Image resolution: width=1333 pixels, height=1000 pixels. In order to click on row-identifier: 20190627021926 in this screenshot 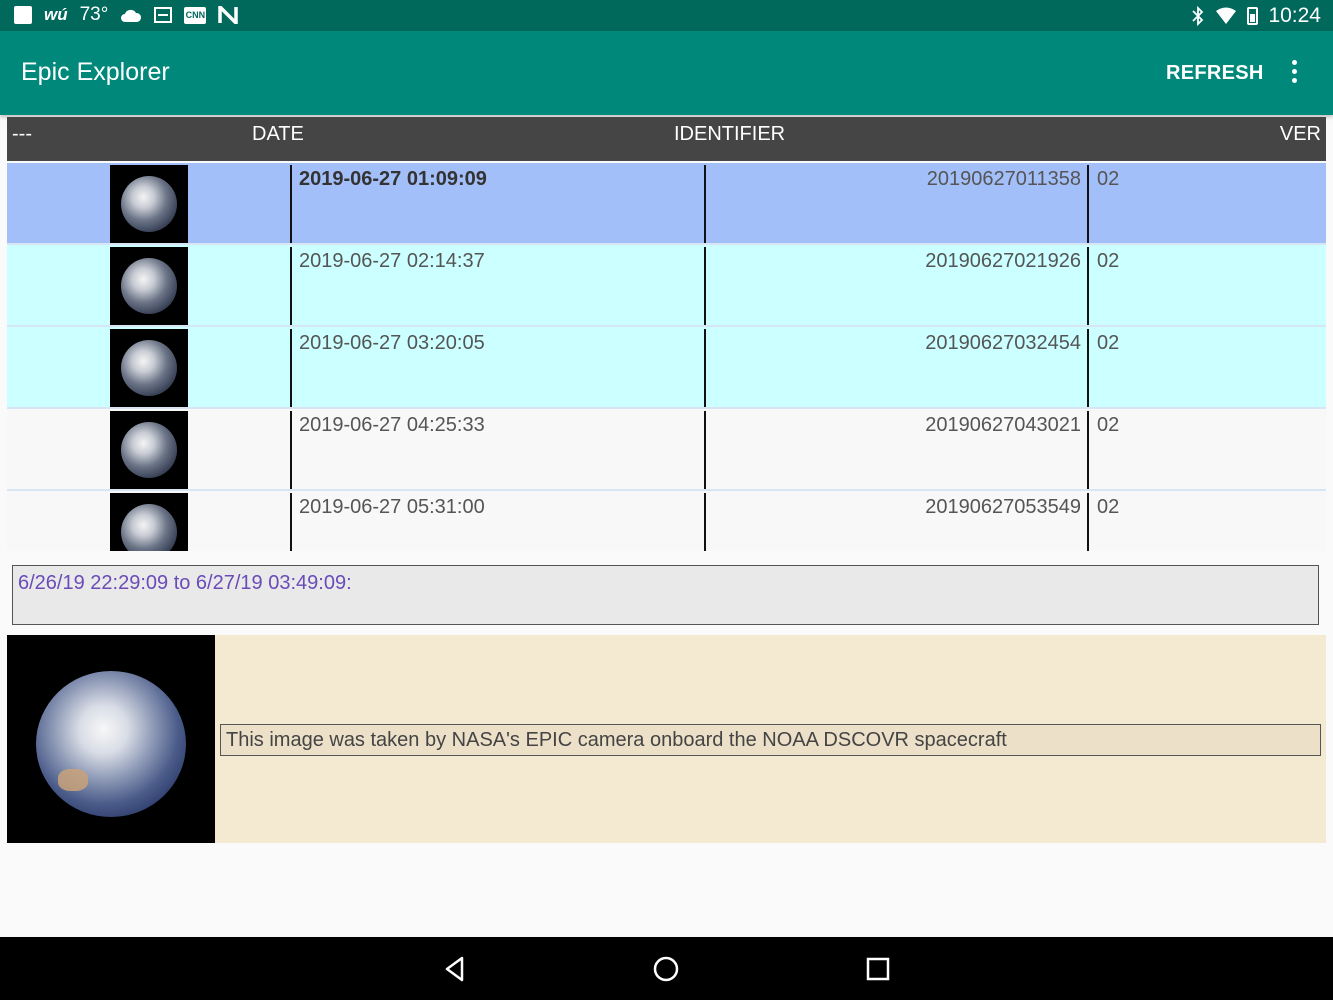, I will do `click(1003, 261)`.